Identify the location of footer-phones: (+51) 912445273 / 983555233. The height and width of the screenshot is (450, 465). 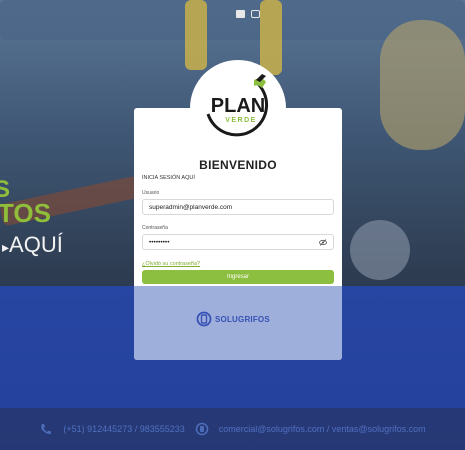
(124, 429).